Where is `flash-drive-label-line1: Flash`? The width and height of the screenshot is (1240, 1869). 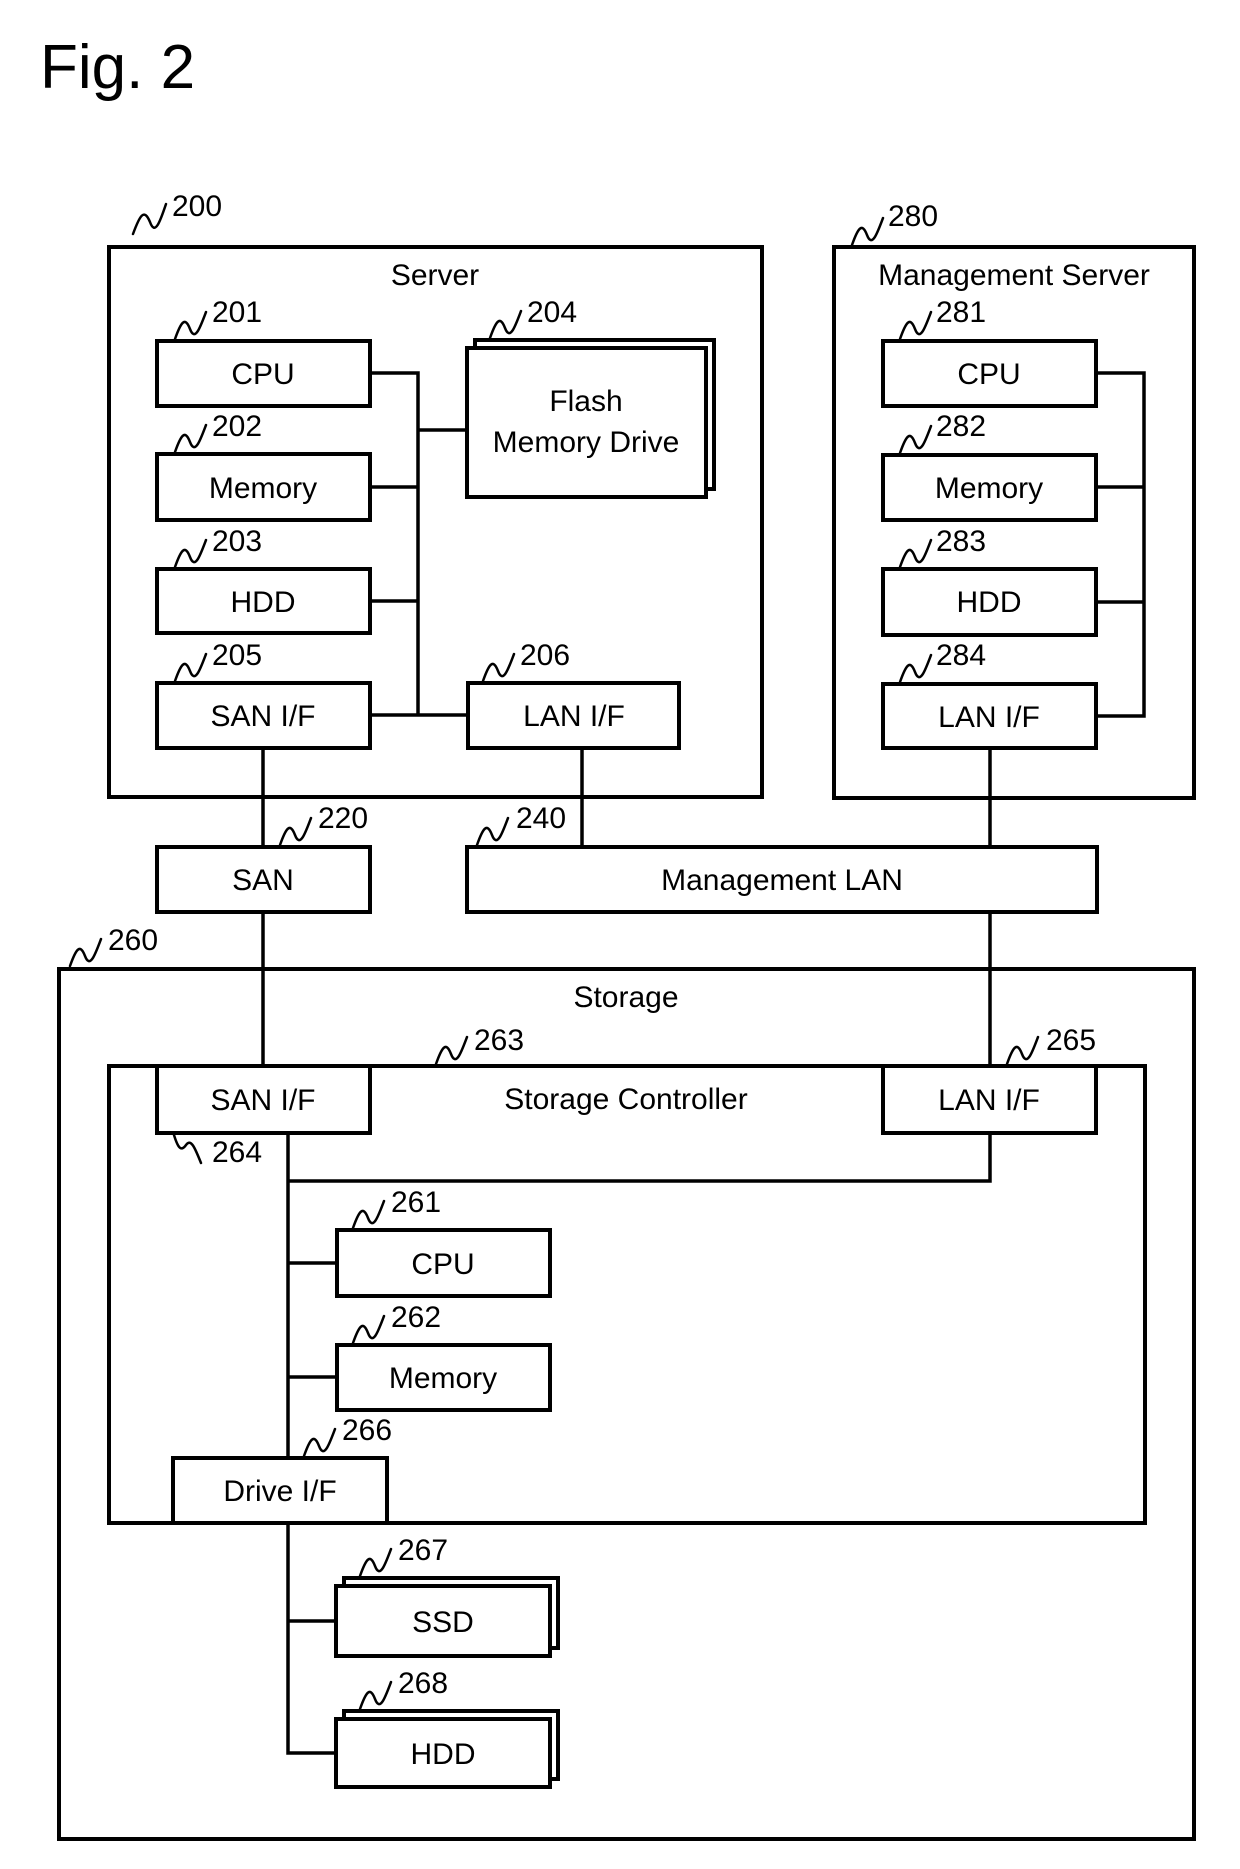 flash-drive-label-line1: Flash is located at coordinates (585, 401).